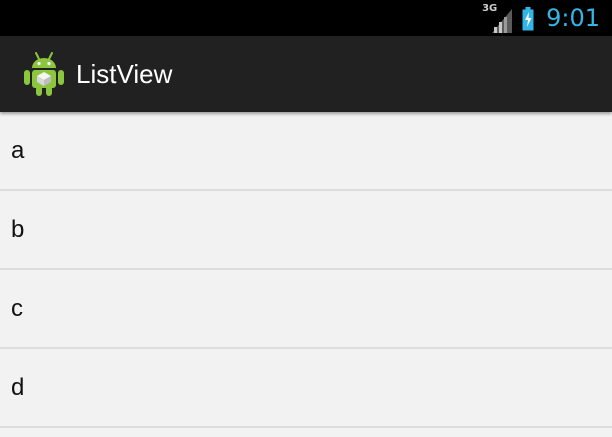  I want to click on app-title: ListView, so click(124, 74).